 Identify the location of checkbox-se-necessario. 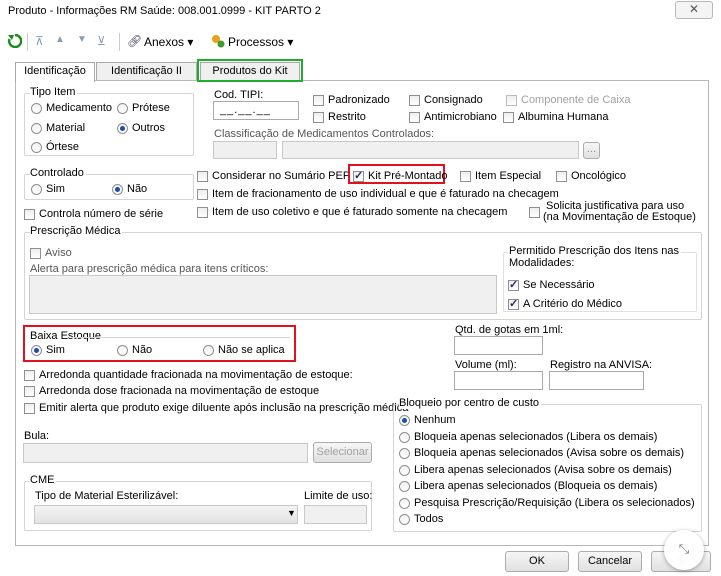
(513, 284).